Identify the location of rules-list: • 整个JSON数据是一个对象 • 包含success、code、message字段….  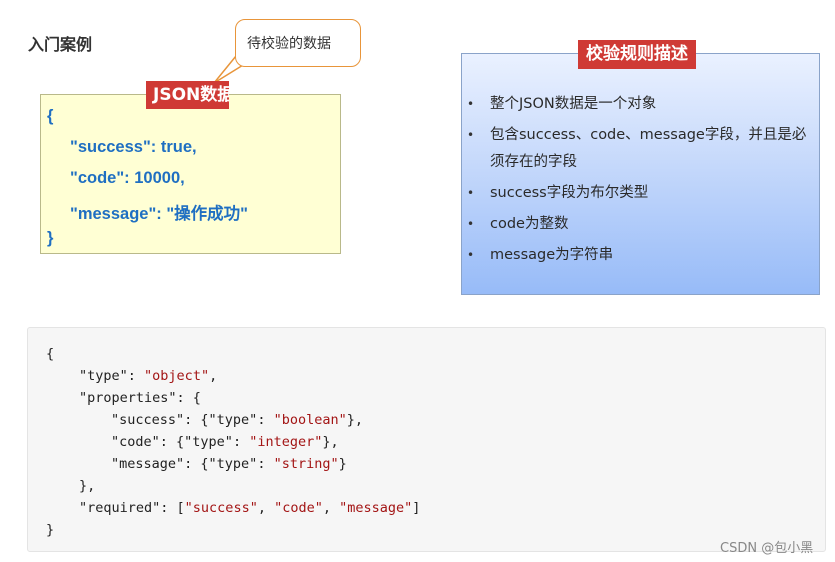
(642, 182).